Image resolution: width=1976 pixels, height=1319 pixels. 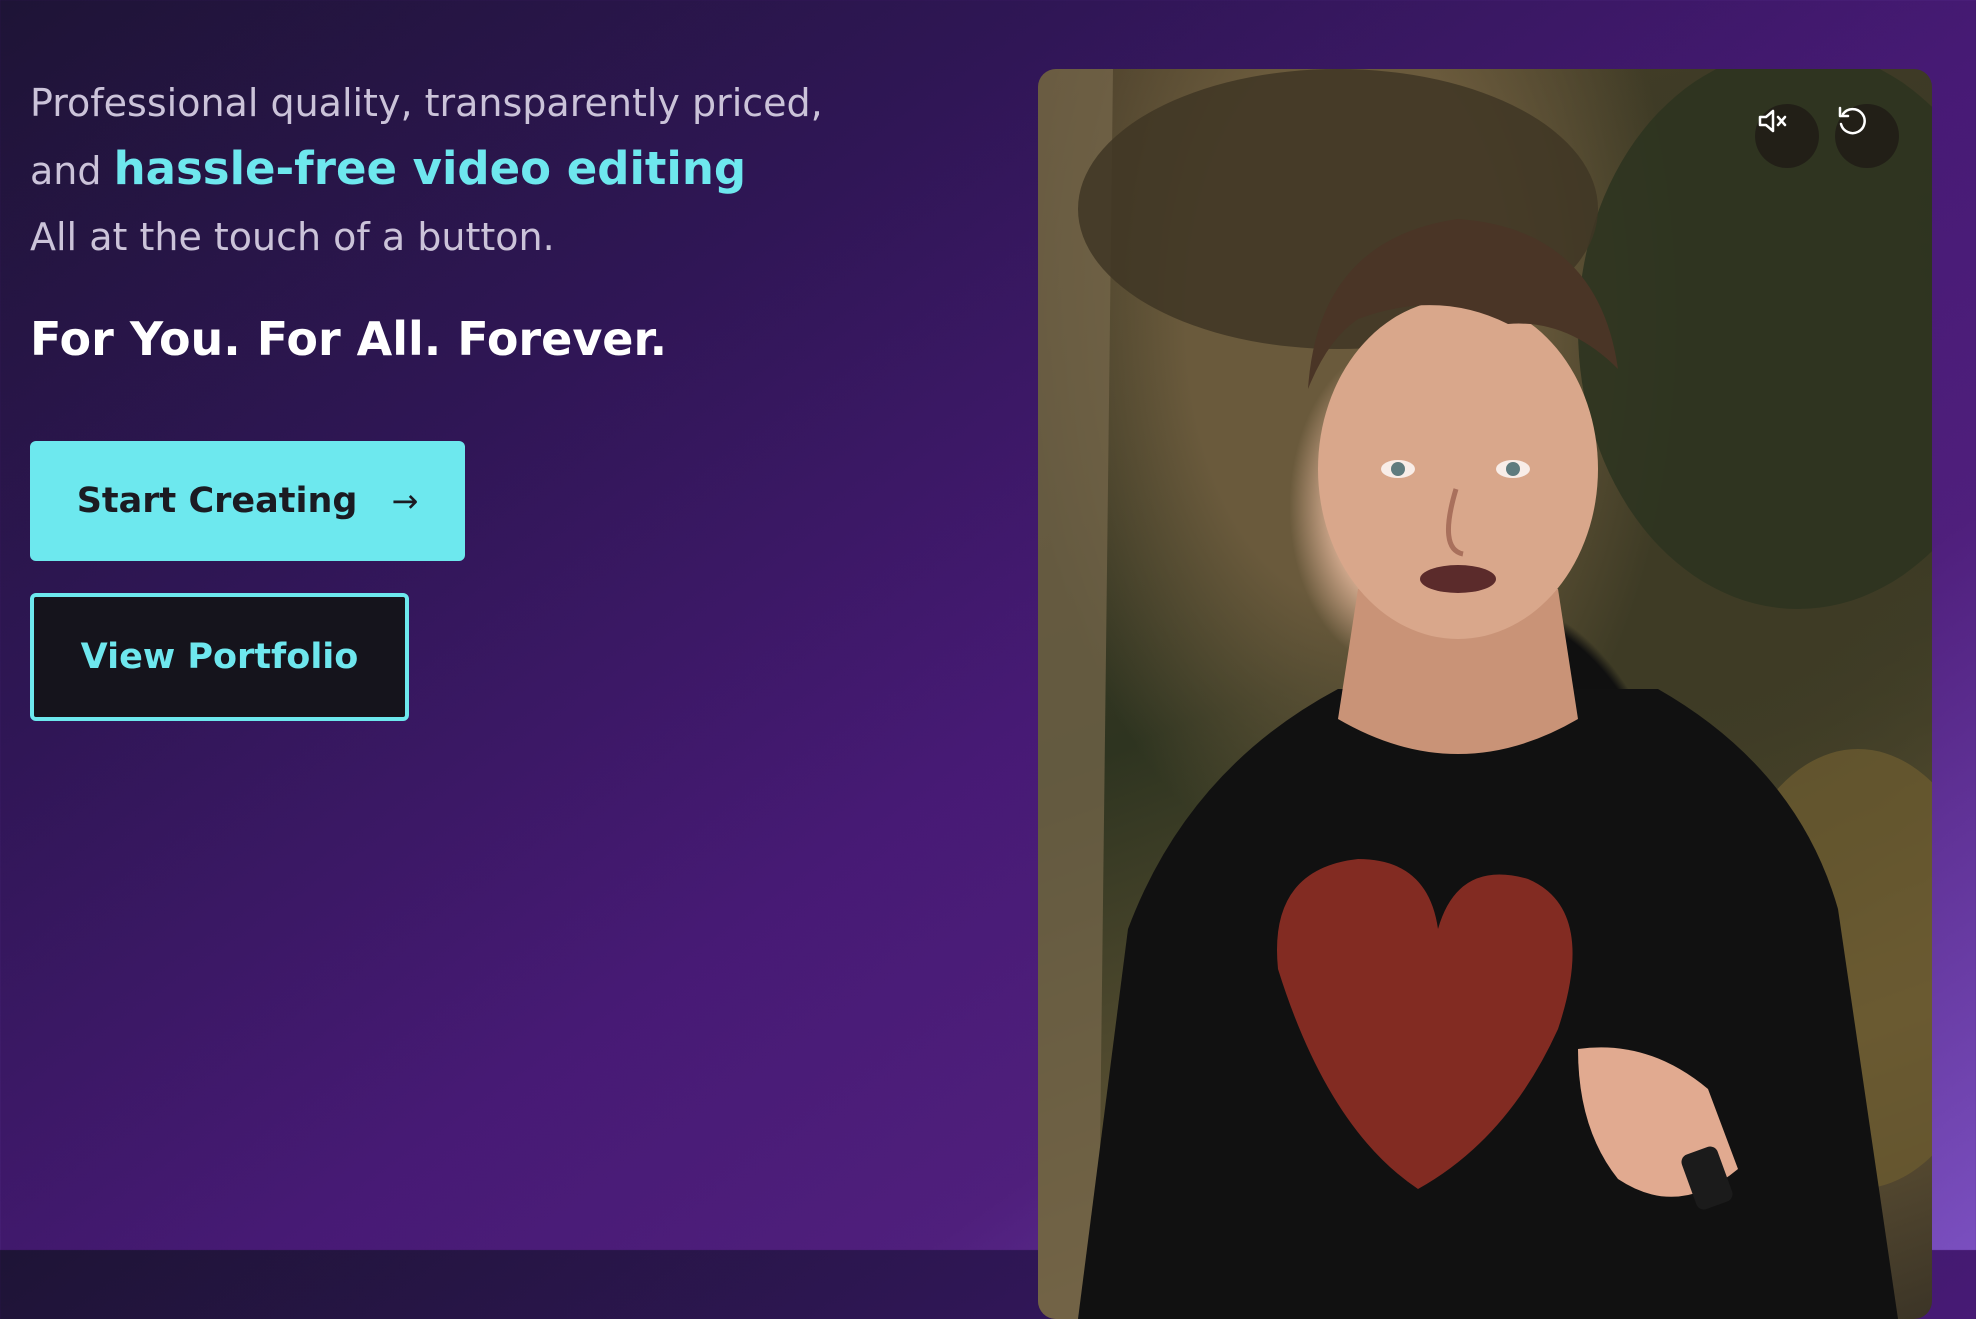 I want to click on volume-muted-icon, so click(x=1772, y=121).